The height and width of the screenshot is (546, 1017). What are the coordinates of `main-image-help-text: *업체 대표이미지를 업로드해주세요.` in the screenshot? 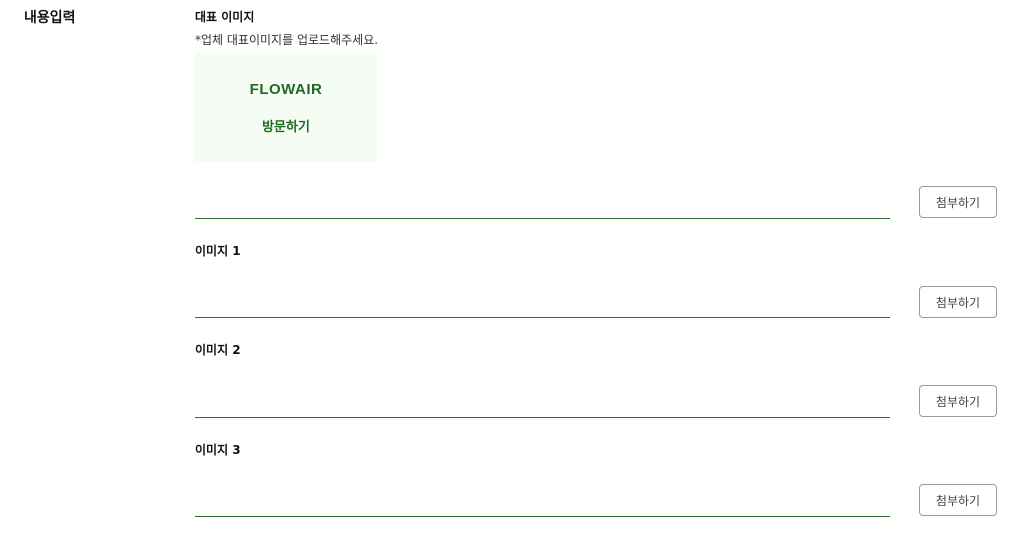 It's located at (287, 40).